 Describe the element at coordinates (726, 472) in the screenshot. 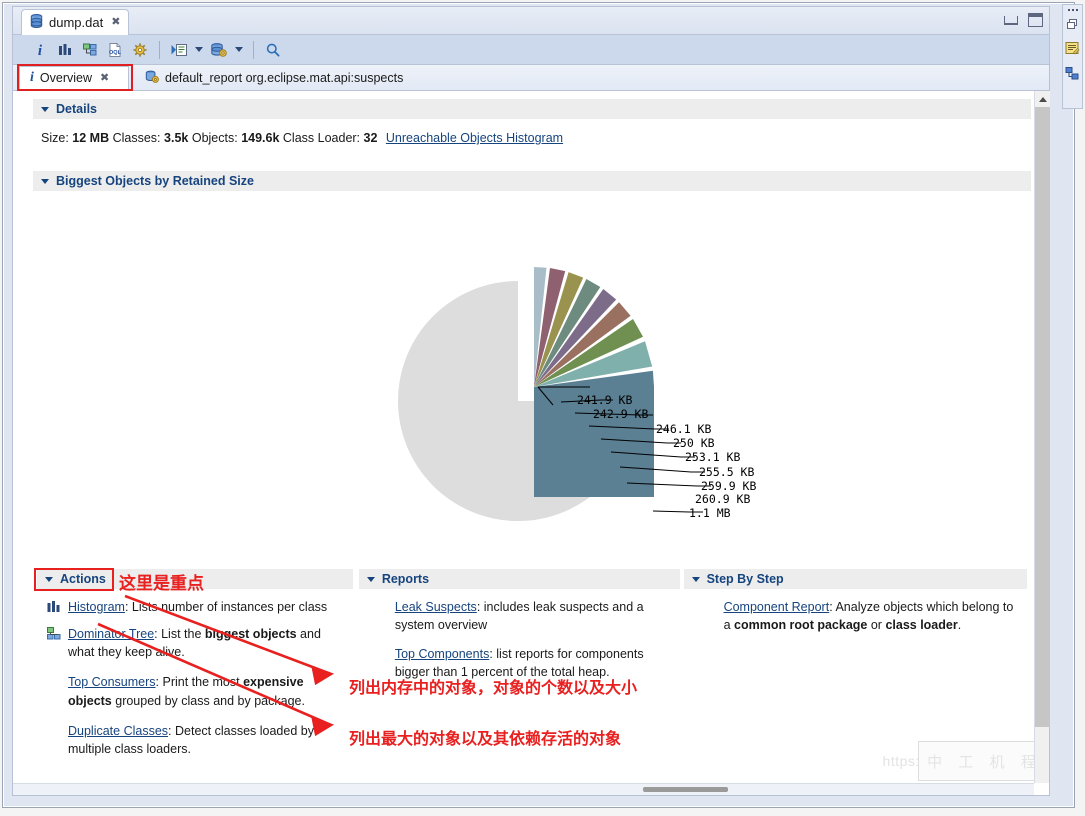

I see `svg-text: 255.5 KB` at that location.